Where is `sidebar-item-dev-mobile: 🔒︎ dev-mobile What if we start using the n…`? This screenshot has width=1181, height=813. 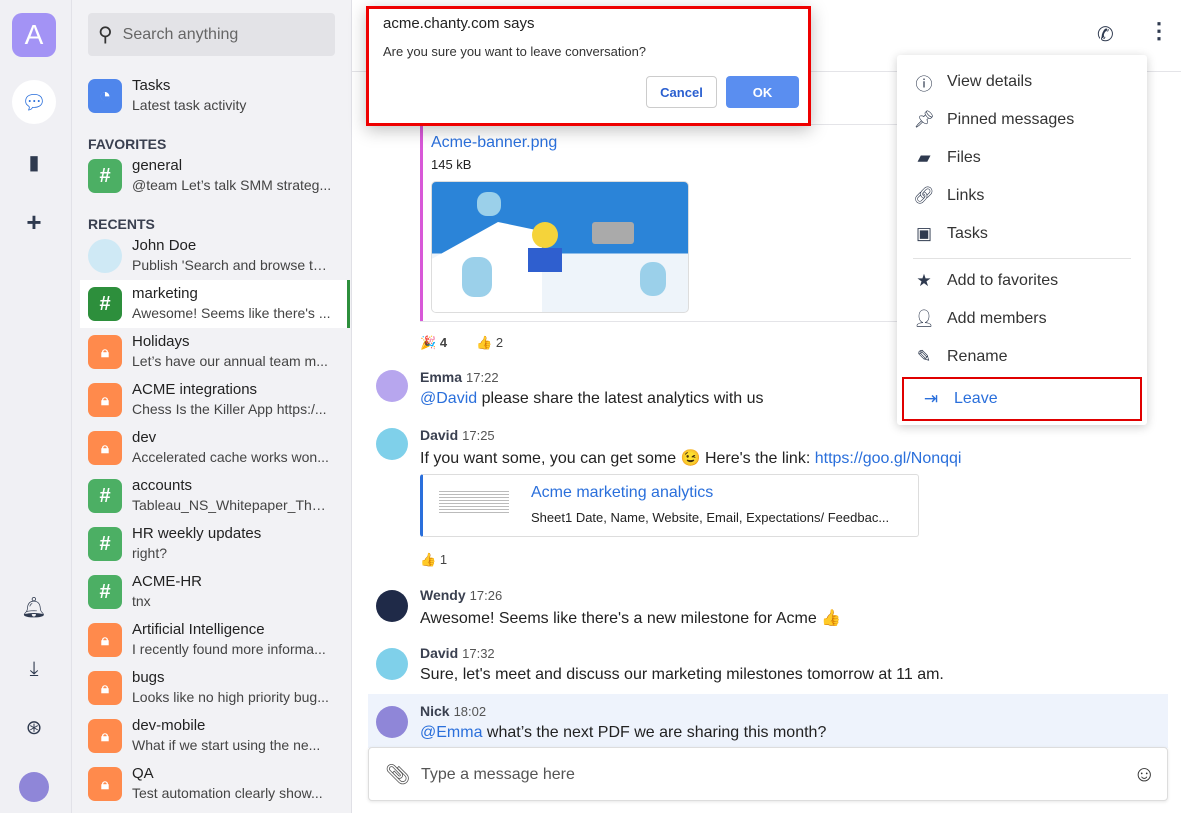 sidebar-item-dev-mobile: 🔒︎ dev-mobile What if we start using the n… is located at coordinates (215, 736).